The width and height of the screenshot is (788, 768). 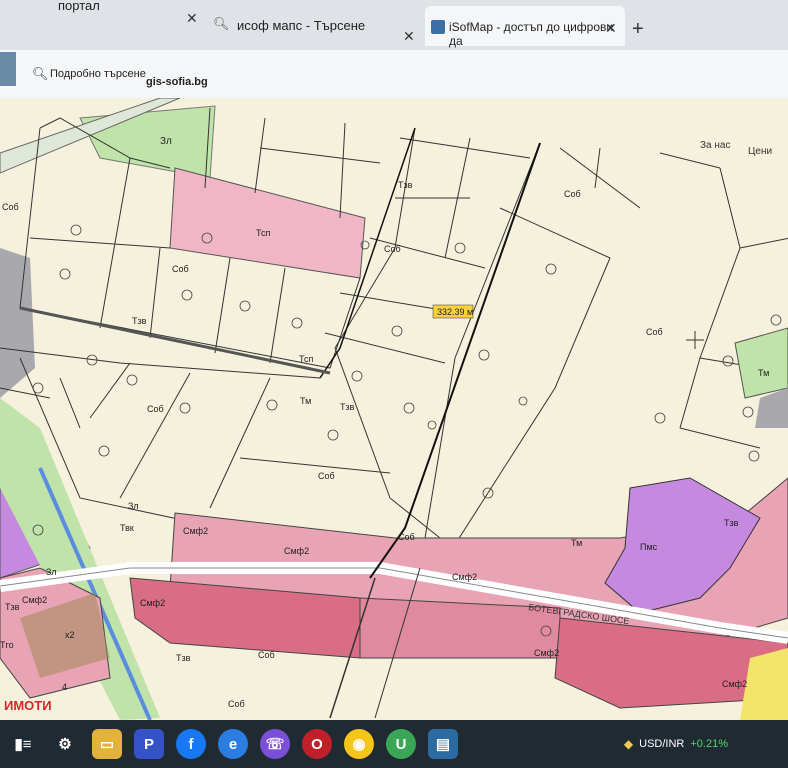 What do you see at coordinates (531, 34) in the screenshot?
I see `tab-label: iSofMap - достъп до цифрови да` at bounding box center [531, 34].